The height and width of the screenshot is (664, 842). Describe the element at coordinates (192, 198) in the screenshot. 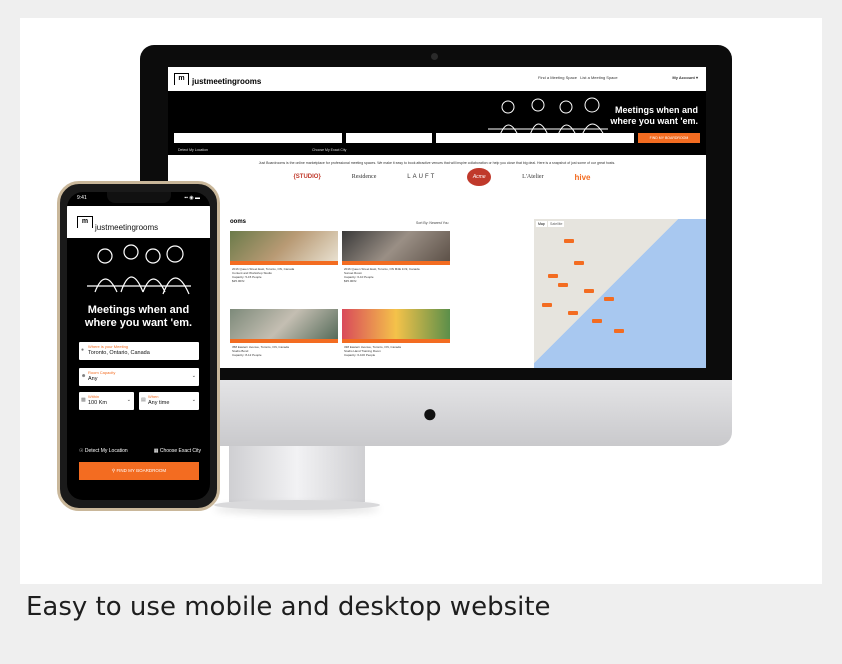

I see `status-icons: ▪▪ ◉ ▬` at that location.